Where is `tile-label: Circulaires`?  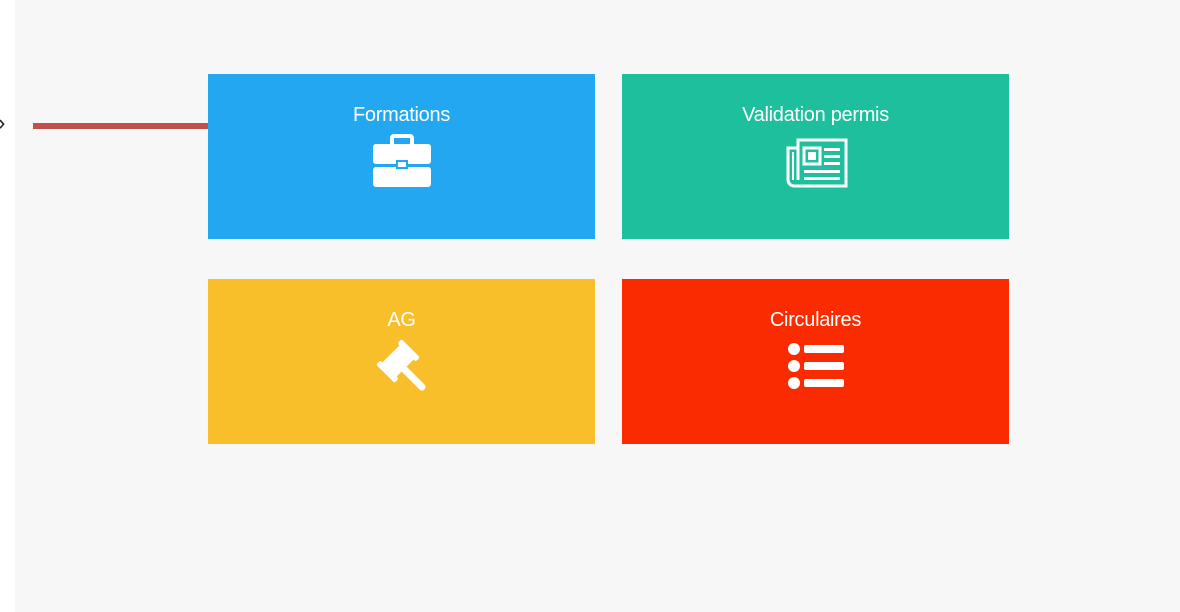
tile-label: Circulaires is located at coordinates (815, 320).